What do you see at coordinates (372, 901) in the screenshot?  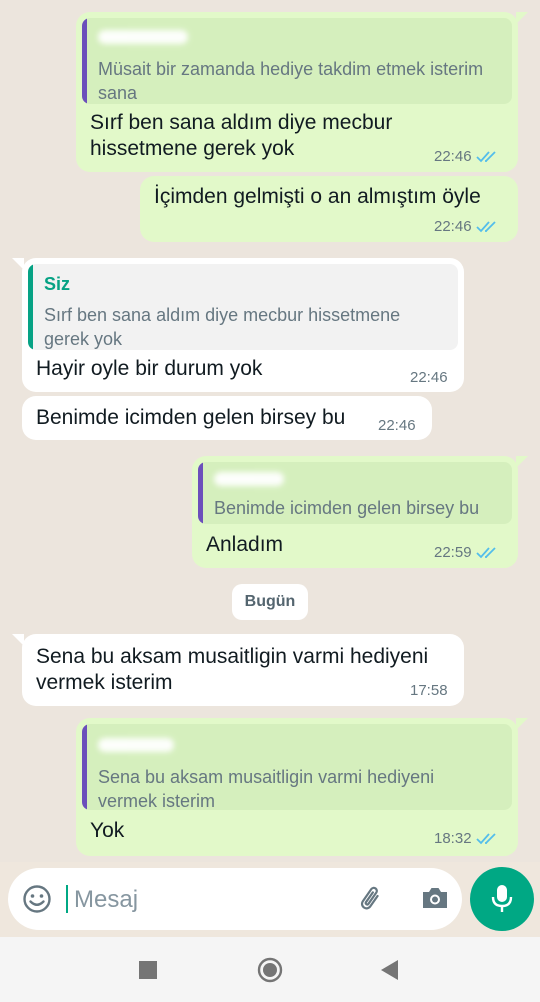 I see `paperclip-icon` at bounding box center [372, 901].